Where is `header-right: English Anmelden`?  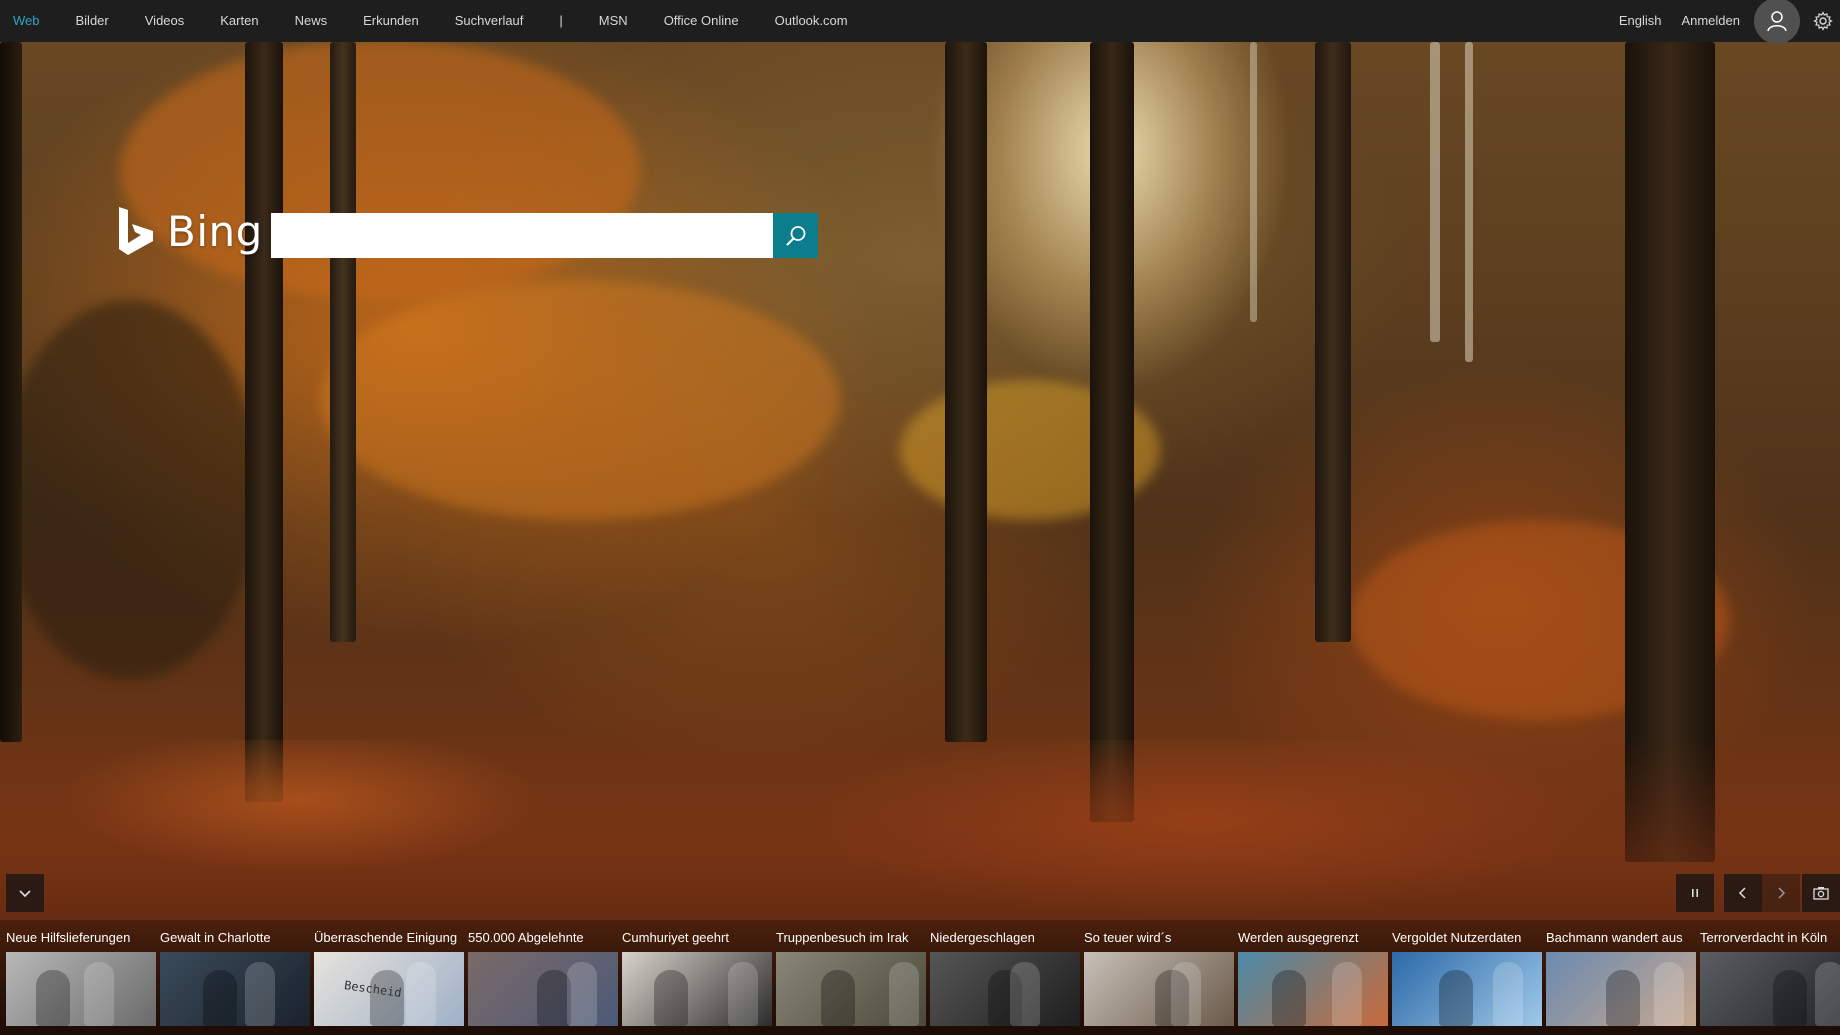
header-right: English Anmelden is located at coordinates (1724, 22).